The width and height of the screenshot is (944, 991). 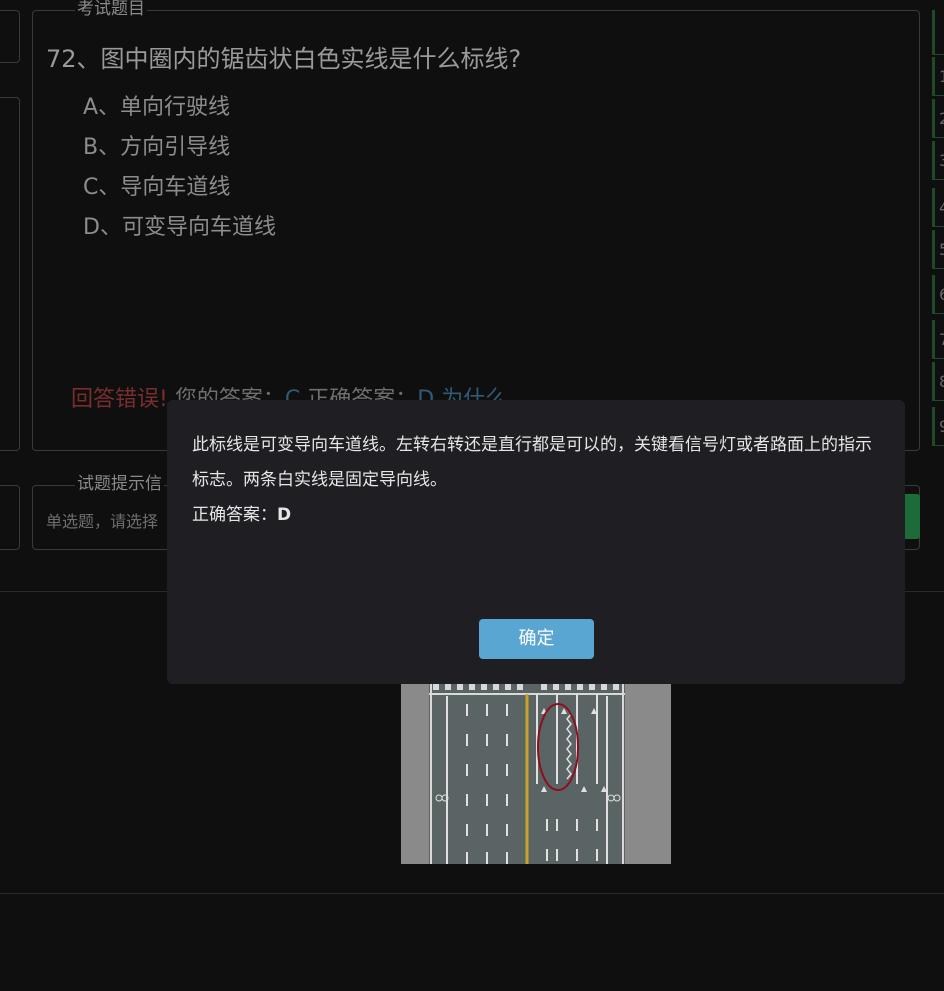 I want to click on question-number: 2, so click(x=938, y=118).